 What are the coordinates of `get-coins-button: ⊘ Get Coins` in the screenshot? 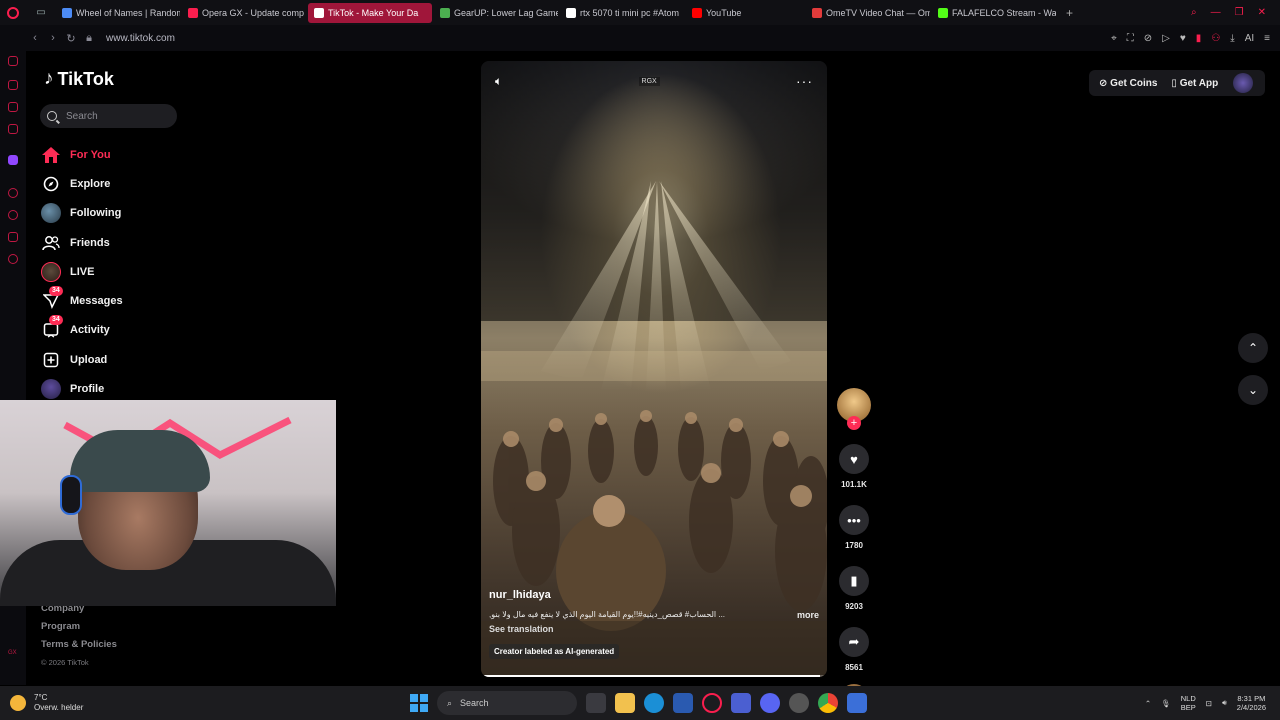 It's located at (1128, 83).